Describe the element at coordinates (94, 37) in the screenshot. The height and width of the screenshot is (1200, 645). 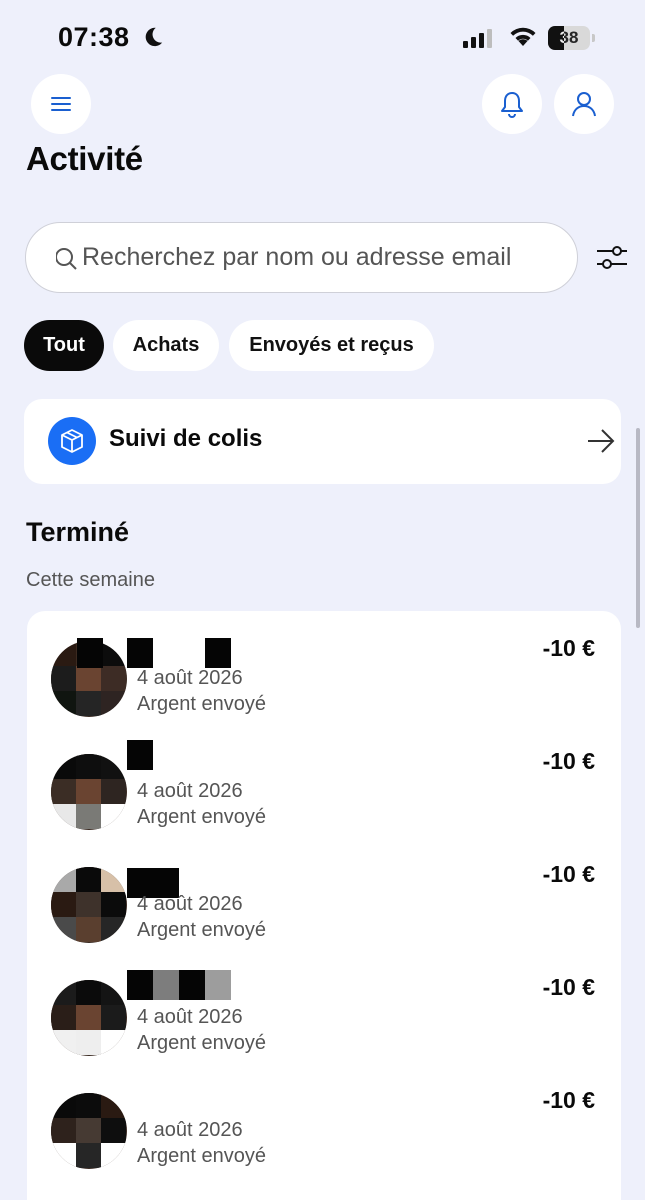
I see `status-time: 07:38` at that location.